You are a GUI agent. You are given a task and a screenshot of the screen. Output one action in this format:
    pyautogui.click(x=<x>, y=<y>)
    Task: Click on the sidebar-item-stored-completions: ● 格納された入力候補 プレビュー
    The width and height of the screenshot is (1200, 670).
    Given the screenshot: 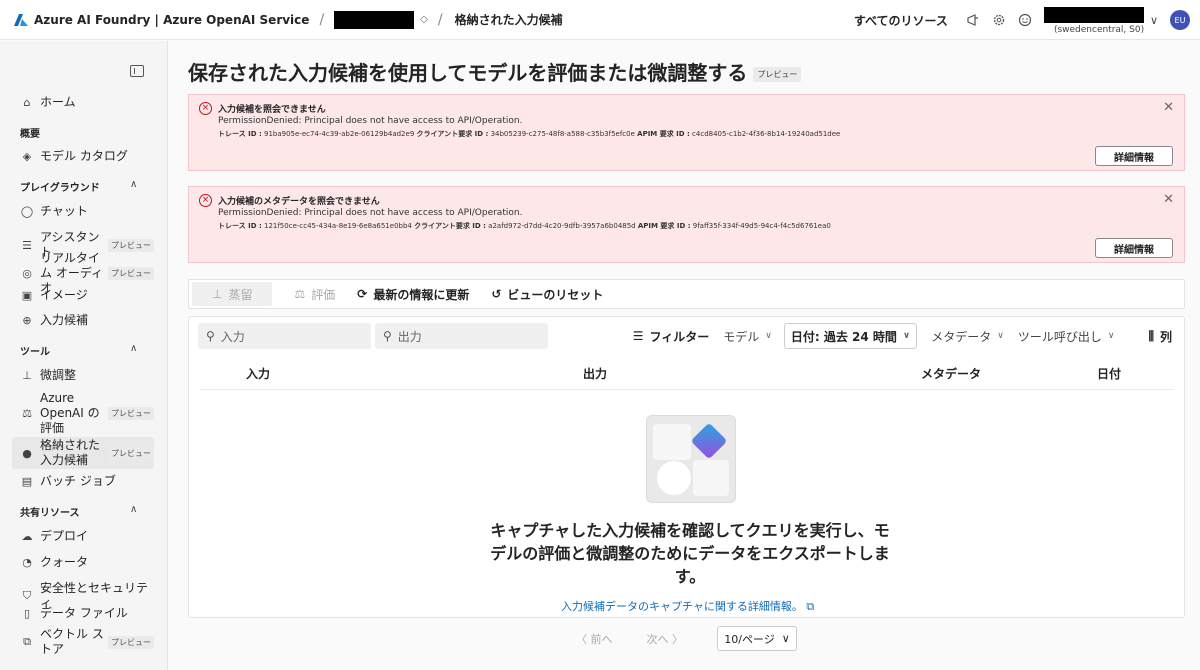 What is the action you would take?
    pyautogui.click(x=83, y=453)
    